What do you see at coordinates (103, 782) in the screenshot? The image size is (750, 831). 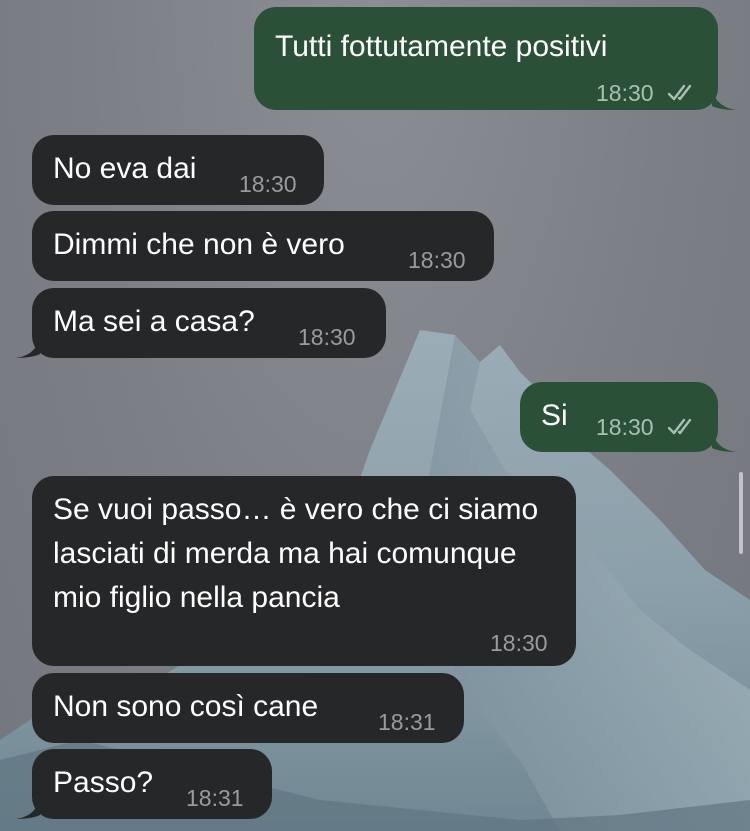 I see `message-text: Passo?` at bounding box center [103, 782].